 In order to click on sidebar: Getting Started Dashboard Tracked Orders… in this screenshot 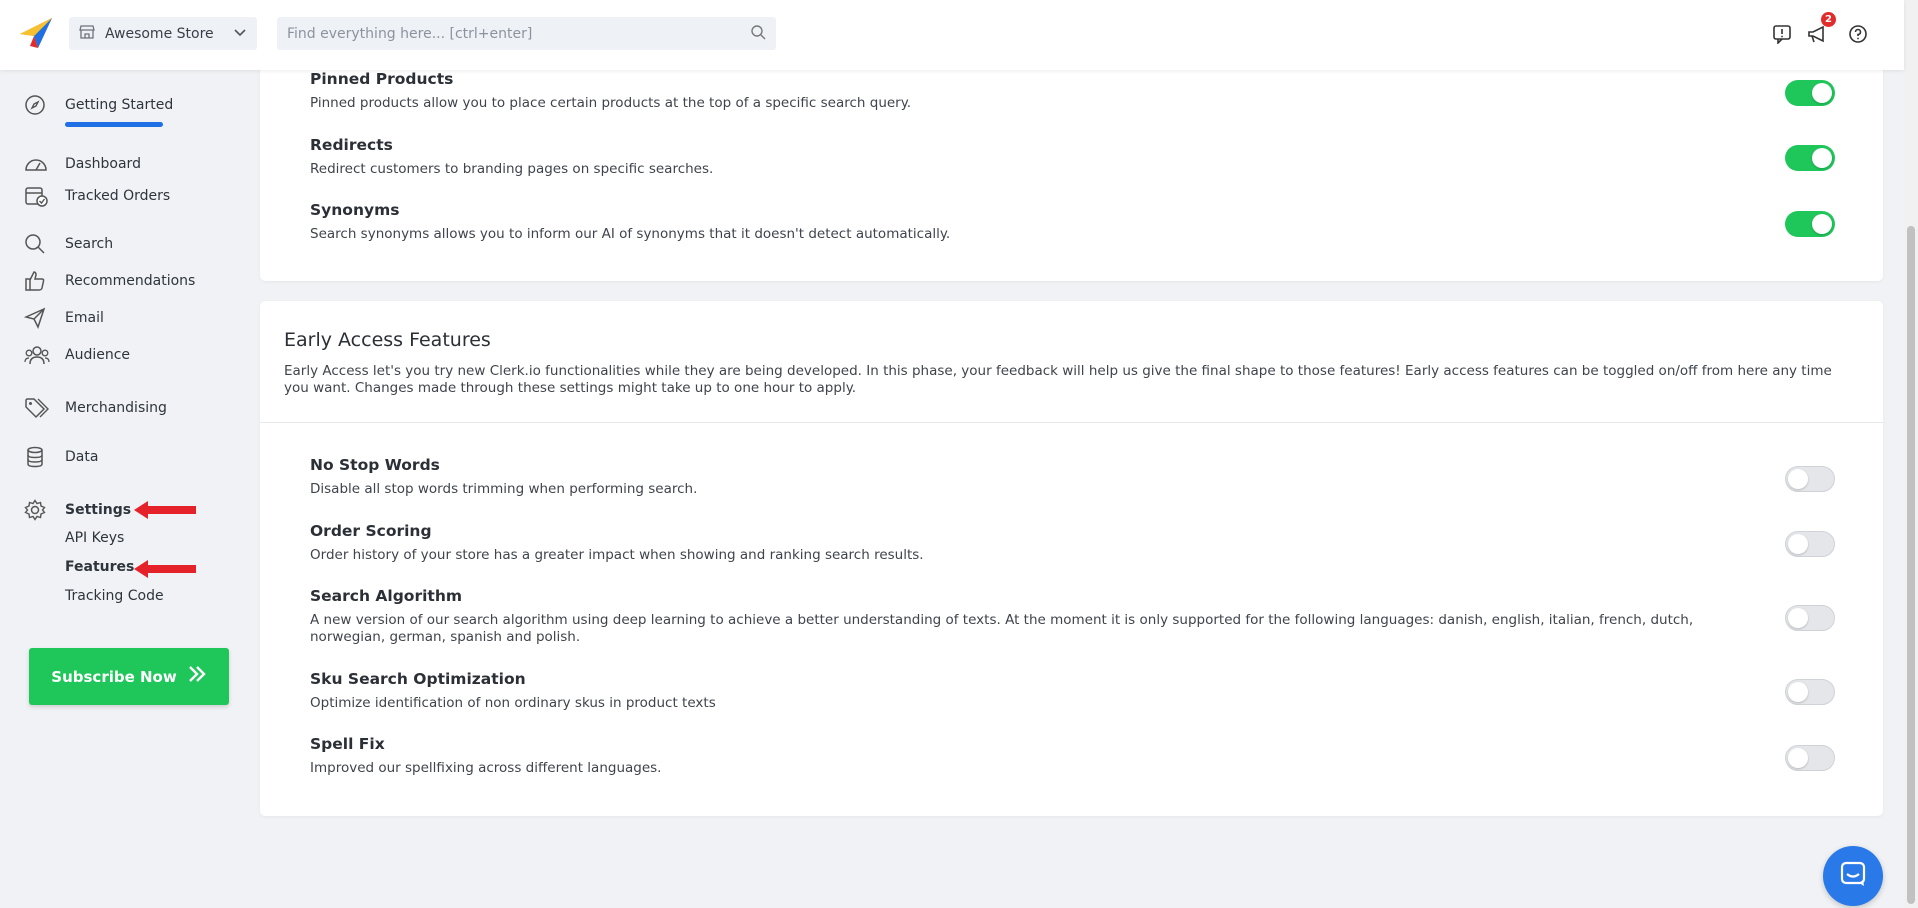, I will do `click(125, 489)`.